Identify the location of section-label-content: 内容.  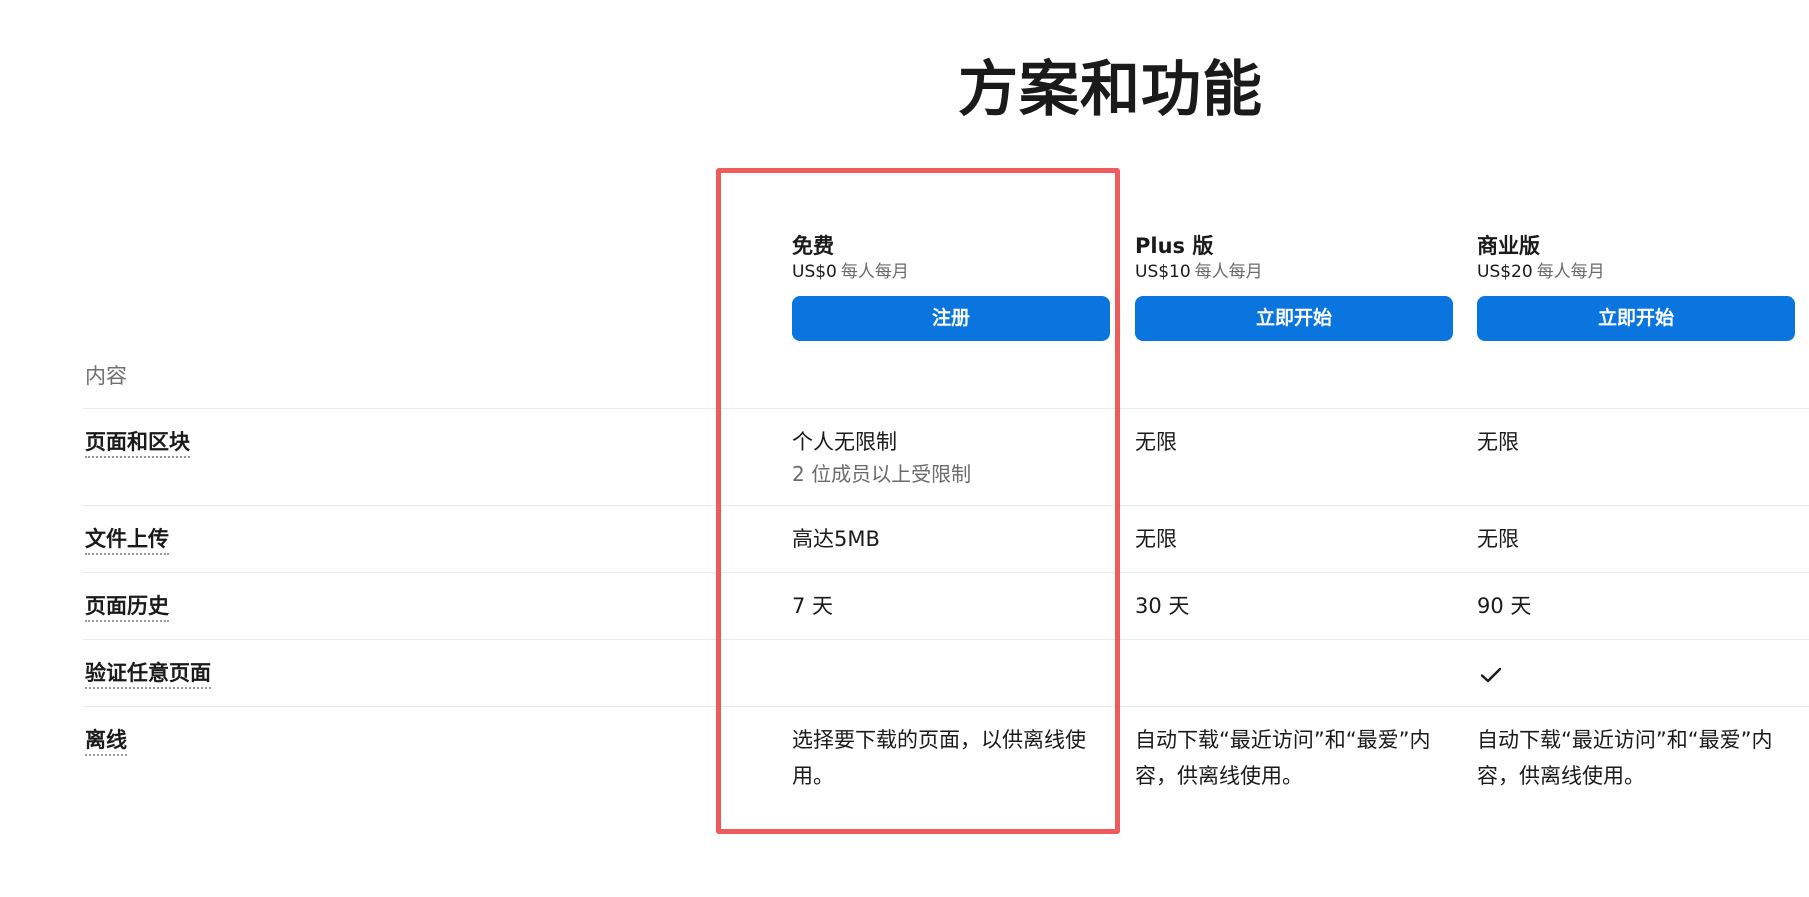
(106, 376).